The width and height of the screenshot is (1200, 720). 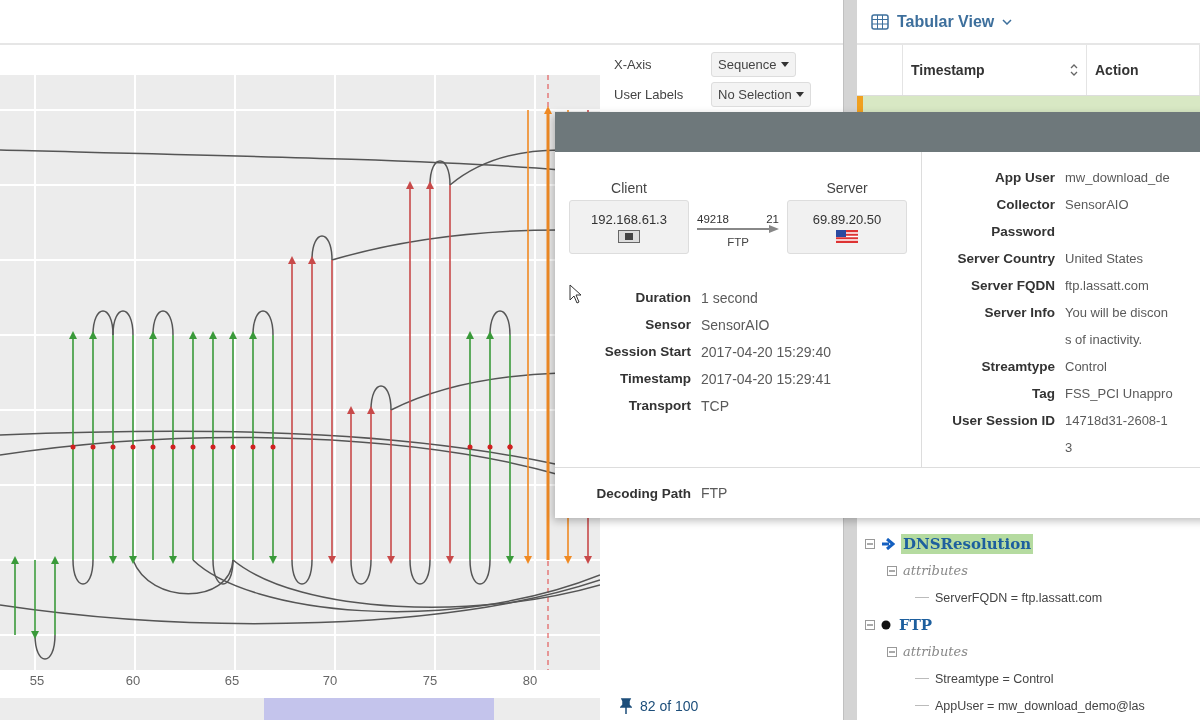 What do you see at coordinates (1025, 205) in the screenshot?
I see `field-label: Collector` at bounding box center [1025, 205].